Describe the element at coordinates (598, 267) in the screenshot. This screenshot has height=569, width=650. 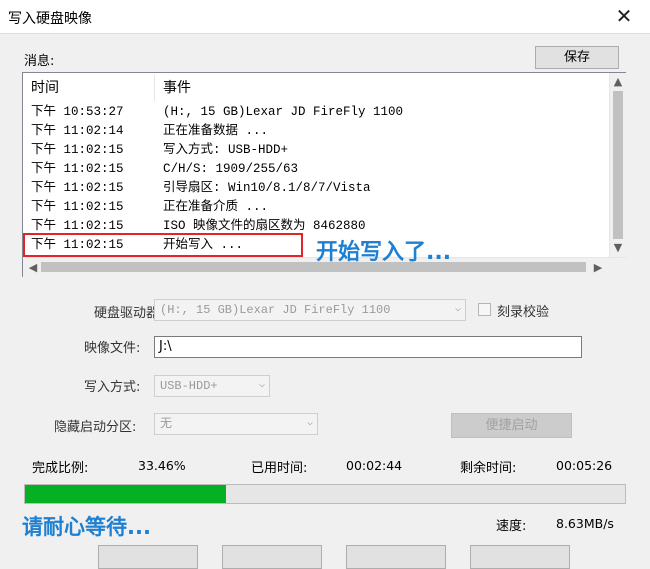
I see `scroll-right-icon: ▶` at that location.